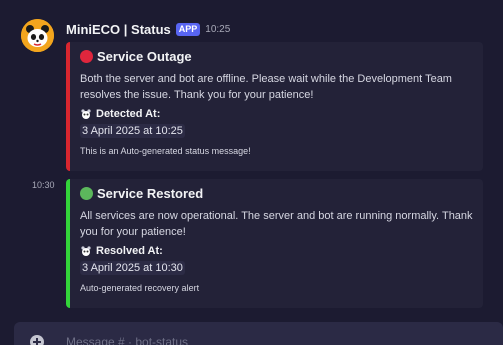 The width and height of the screenshot is (503, 345). I want to click on embed-title-text: Service Outage, so click(144, 56).